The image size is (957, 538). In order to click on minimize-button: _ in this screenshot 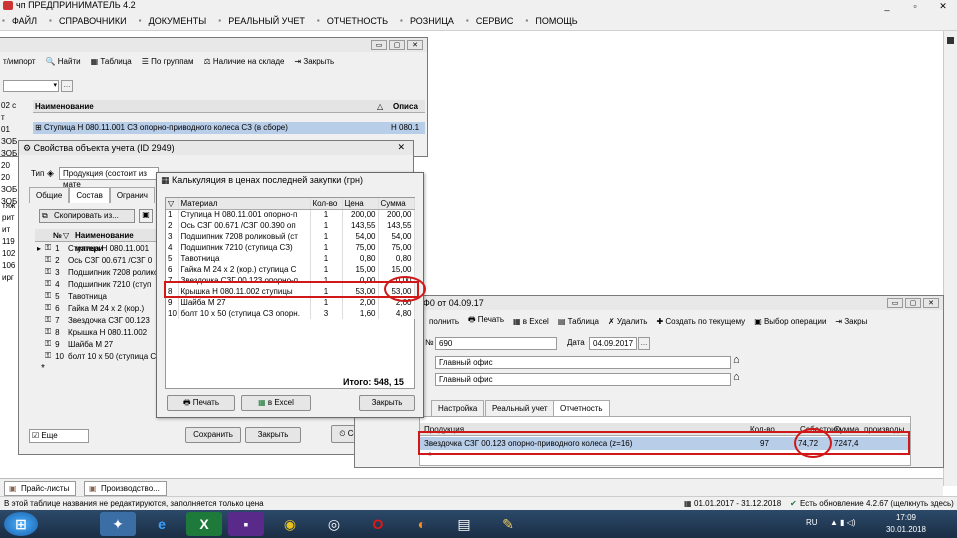, I will do `click(887, 6)`.